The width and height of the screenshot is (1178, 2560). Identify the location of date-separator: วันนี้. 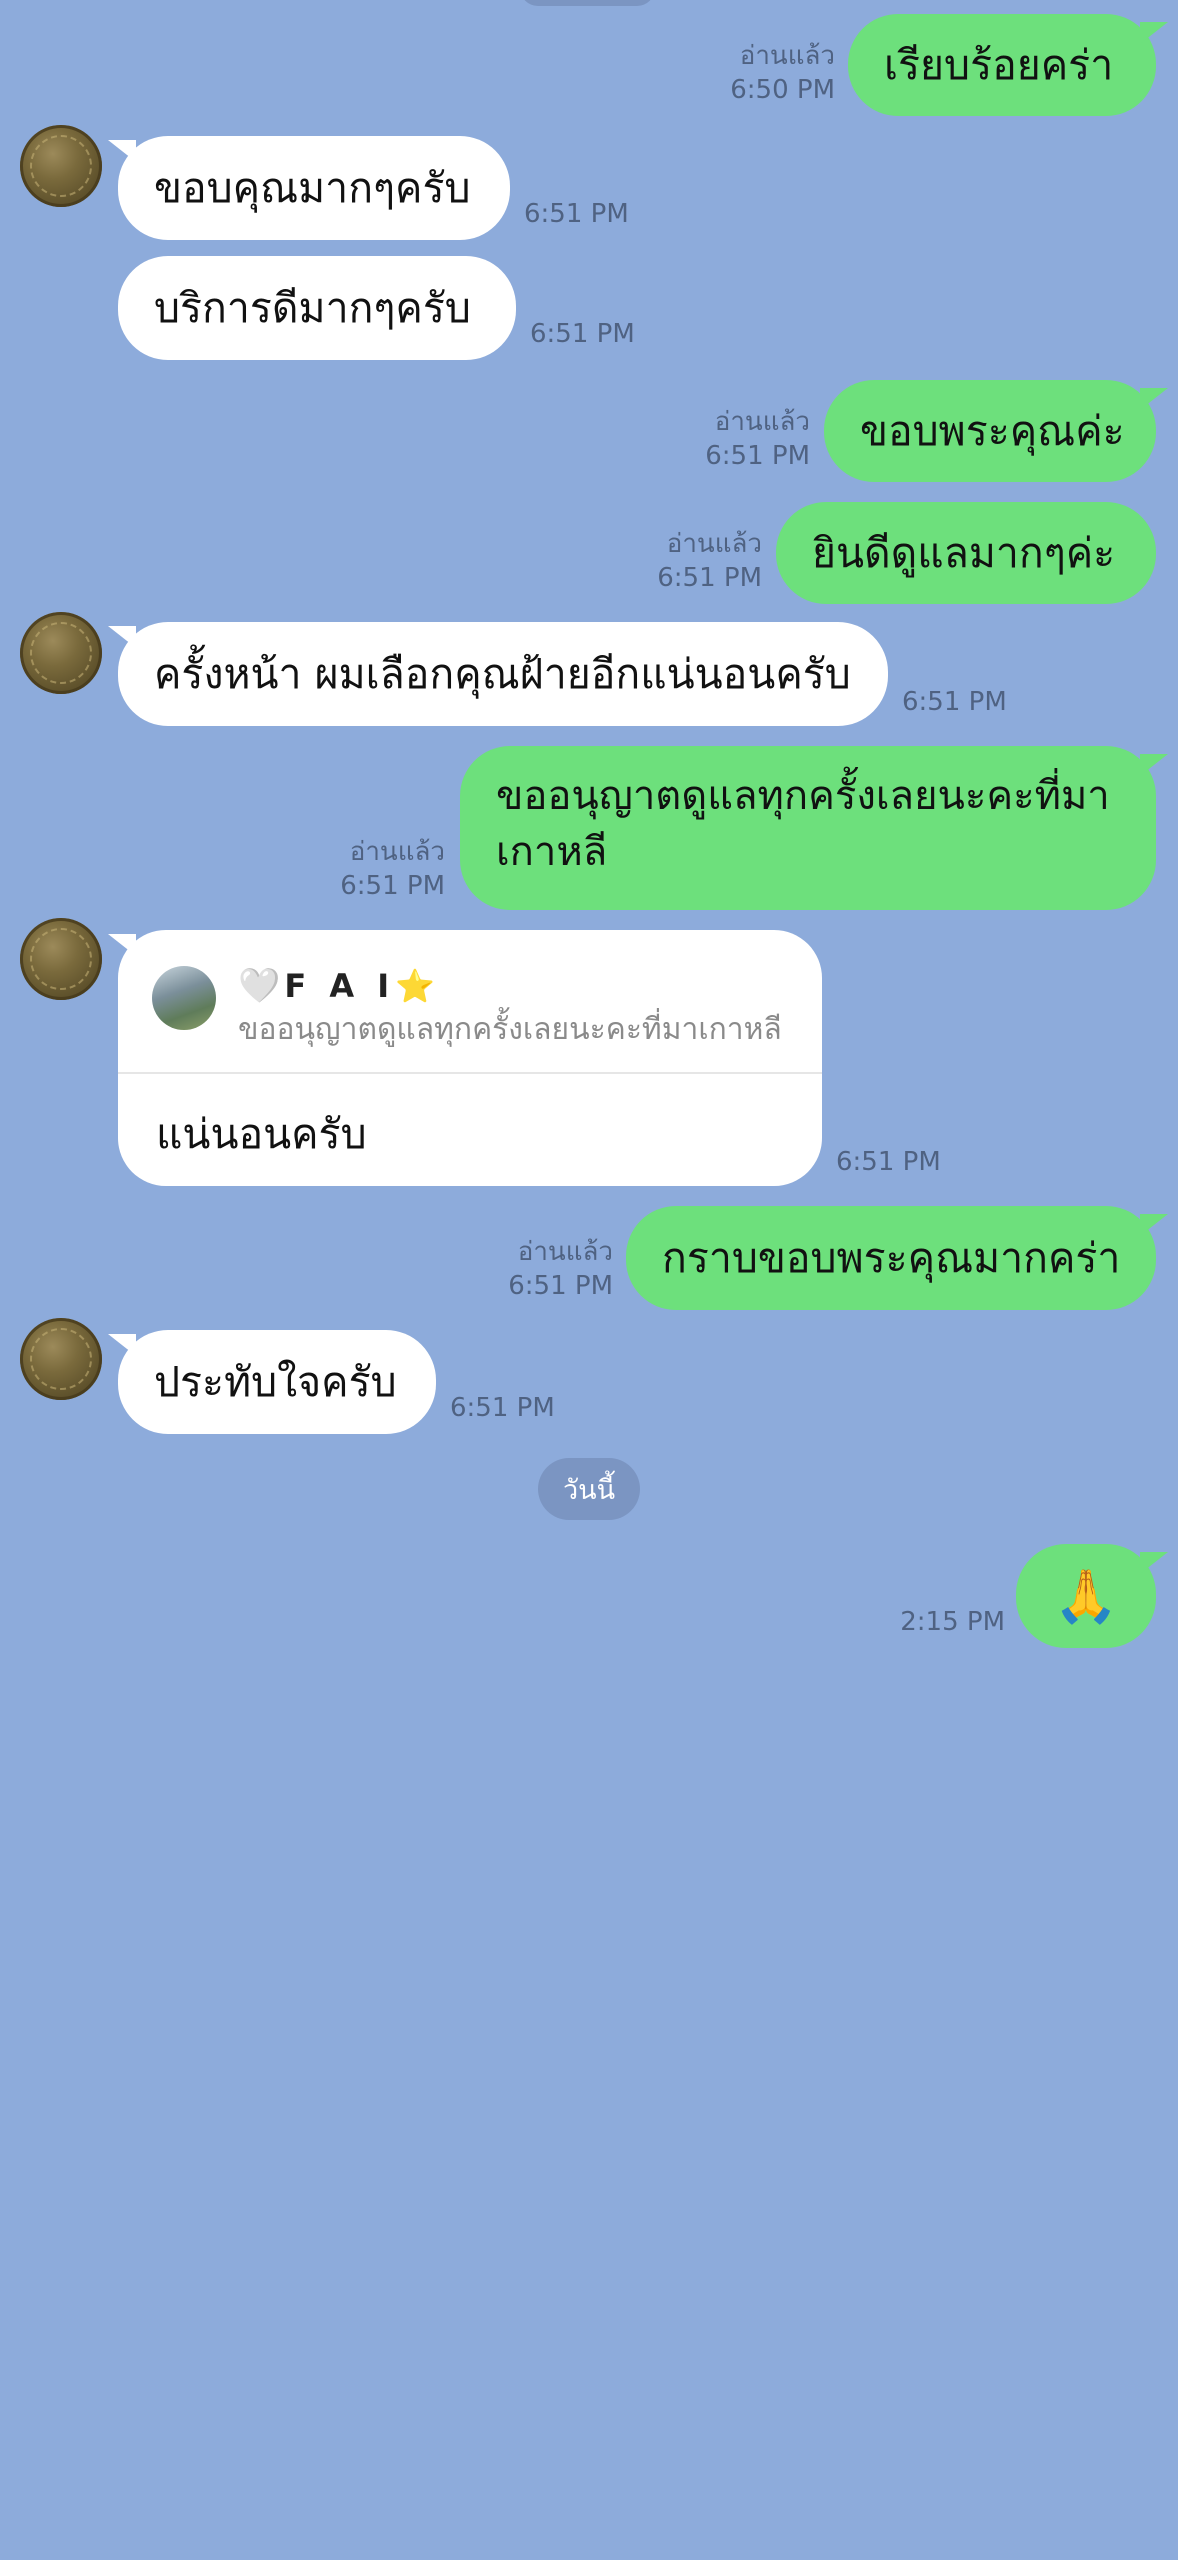
(589, 1489).